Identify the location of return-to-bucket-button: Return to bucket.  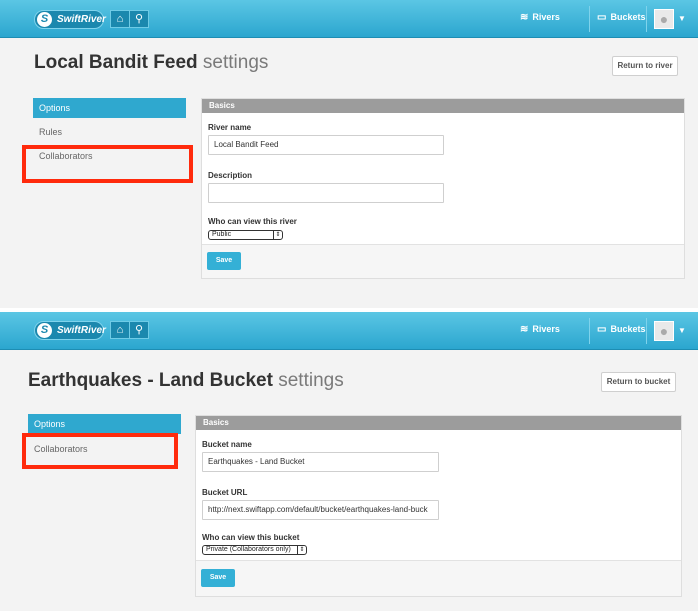
(638, 382).